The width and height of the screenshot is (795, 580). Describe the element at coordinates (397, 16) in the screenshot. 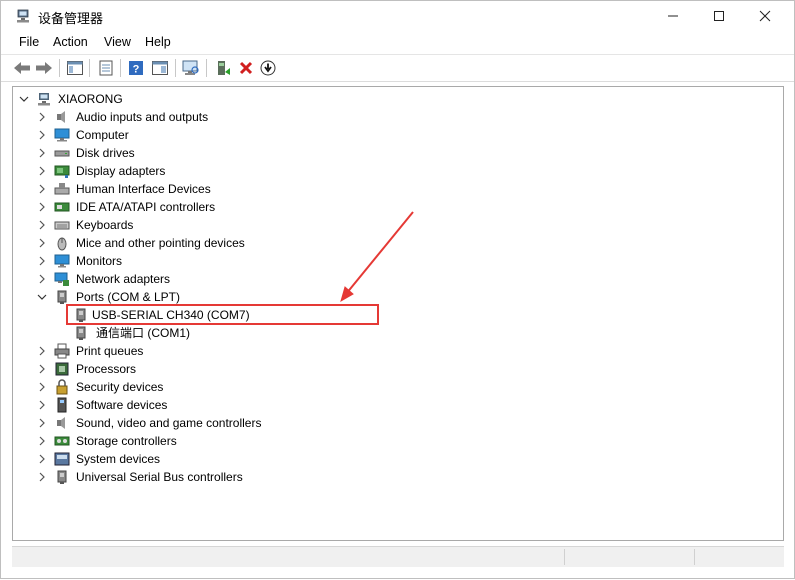

I see `title-bar: 设备管理器` at that location.